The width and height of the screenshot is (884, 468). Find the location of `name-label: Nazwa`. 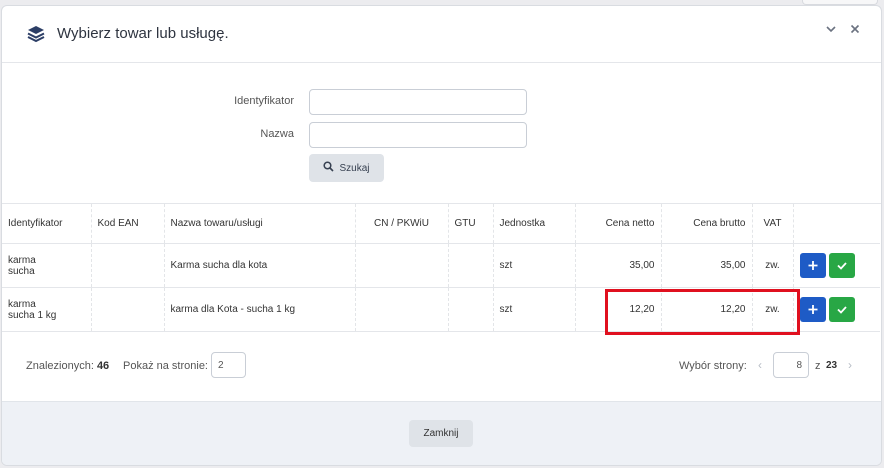

name-label: Nazwa is located at coordinates (277, 134).